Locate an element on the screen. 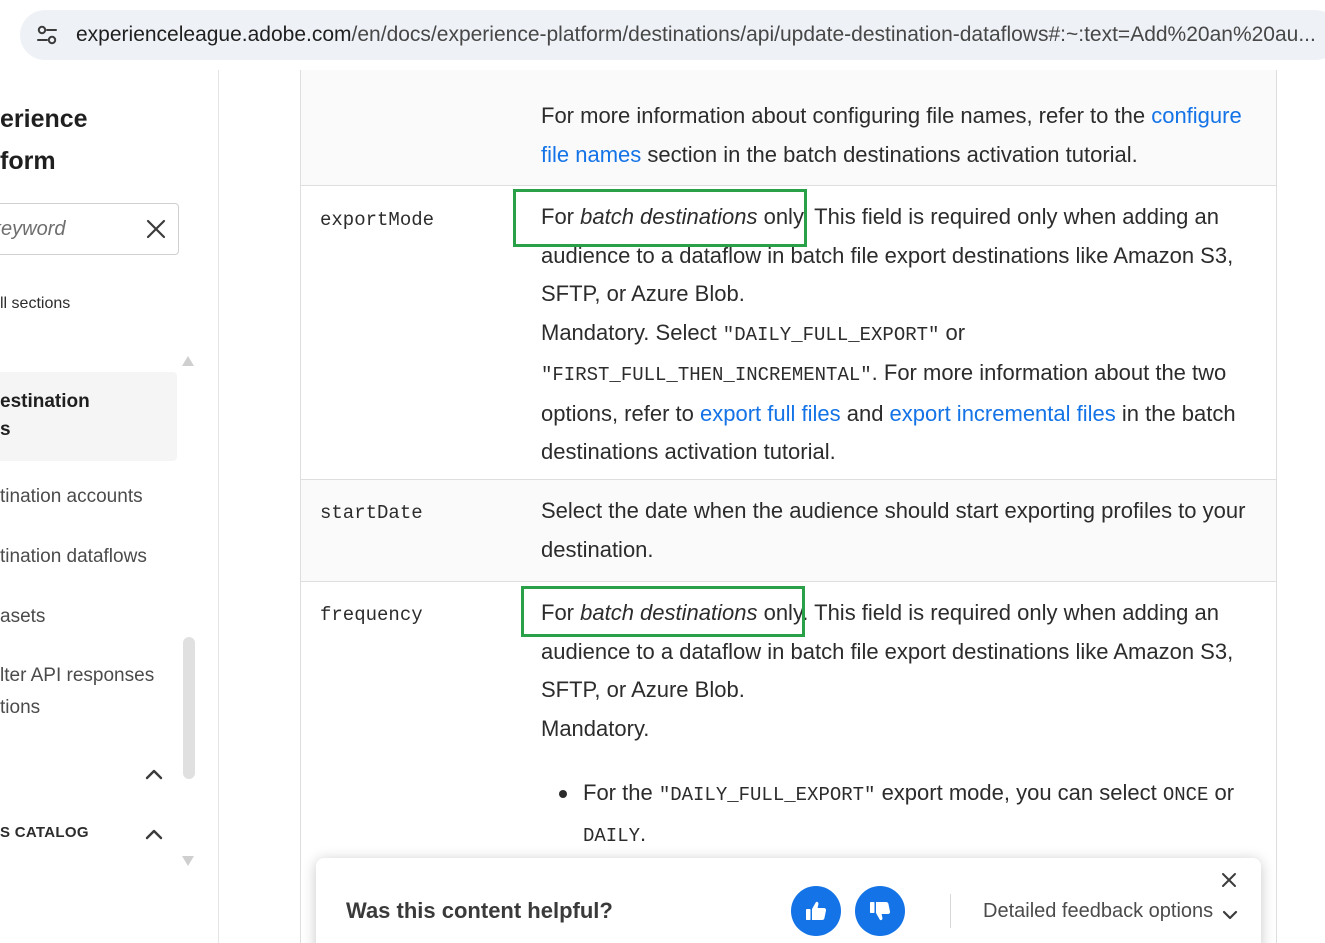 This screenshot has height=943, width=1325. export-full-files-link: export full files is located at coordinates (770, 413).